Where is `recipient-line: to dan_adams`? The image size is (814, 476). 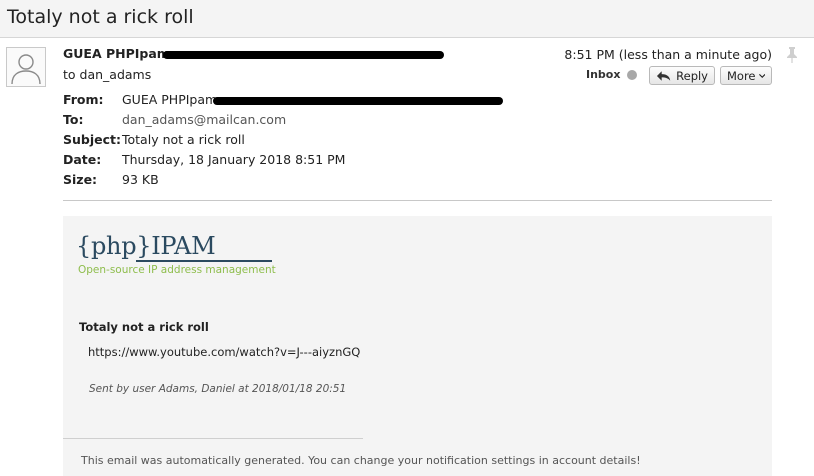 recipient-line: to dan_adams is located at coordinates (107, 74).